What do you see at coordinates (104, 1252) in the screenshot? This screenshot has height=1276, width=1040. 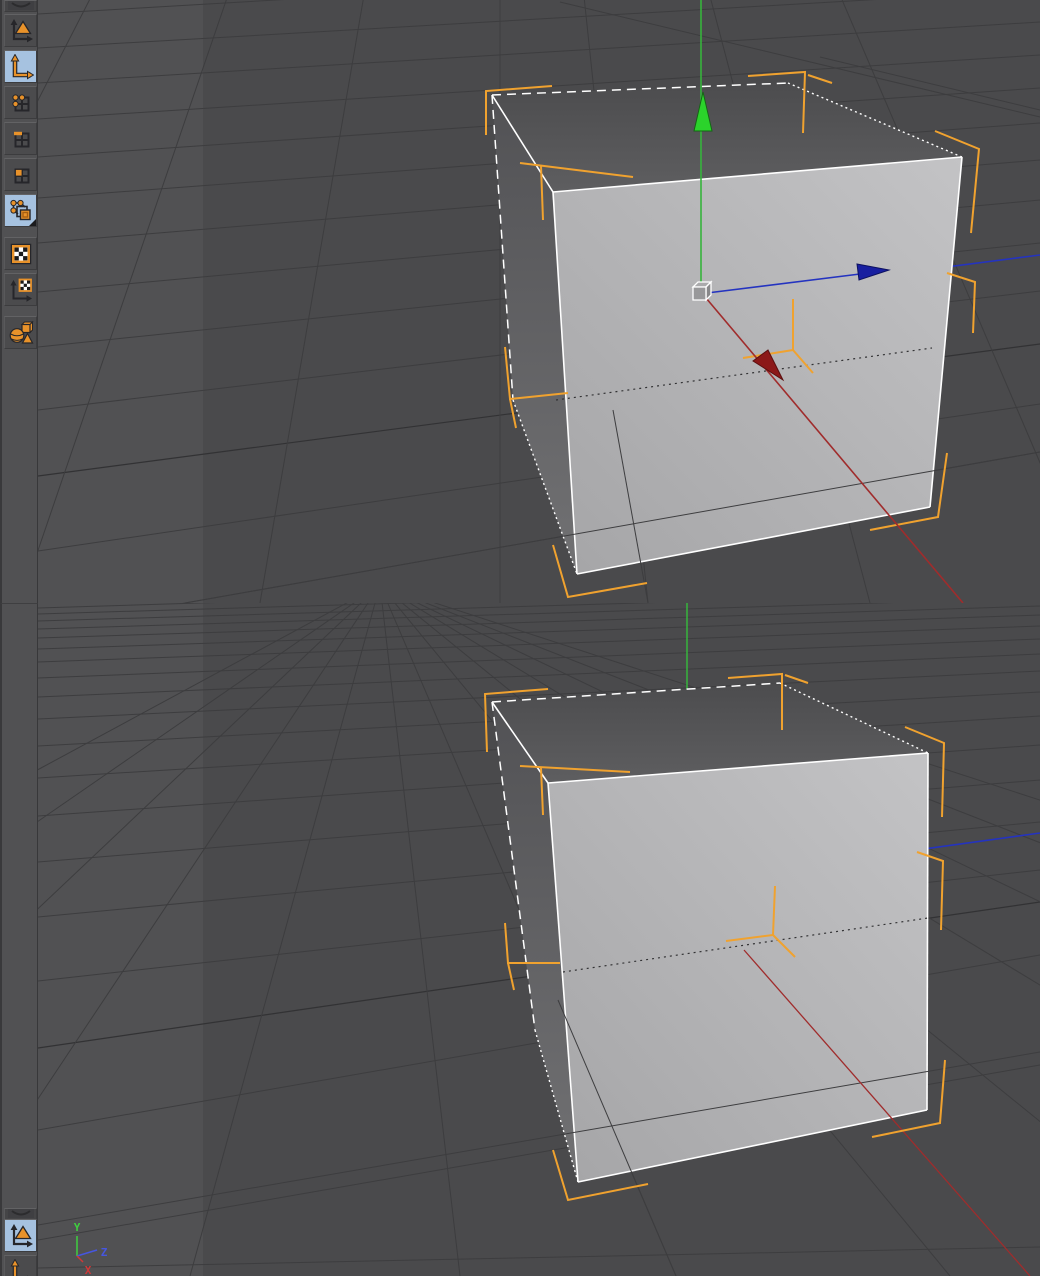 I see `z-axis-label: Z` at bounding box center [104, 1252].